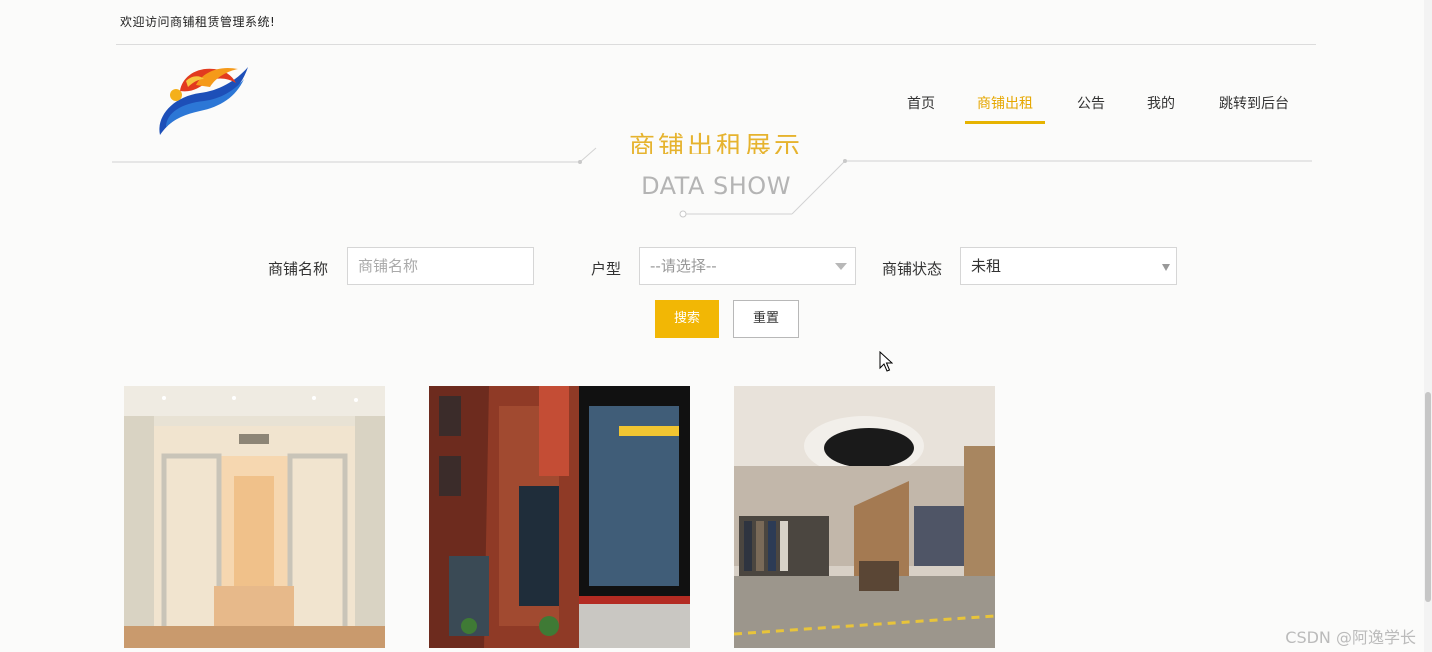  What do you see at coordinates (683, 266) in the screenshot?
I see `layout-type-select-value: --请选择--` at bounding box center [683, 266].